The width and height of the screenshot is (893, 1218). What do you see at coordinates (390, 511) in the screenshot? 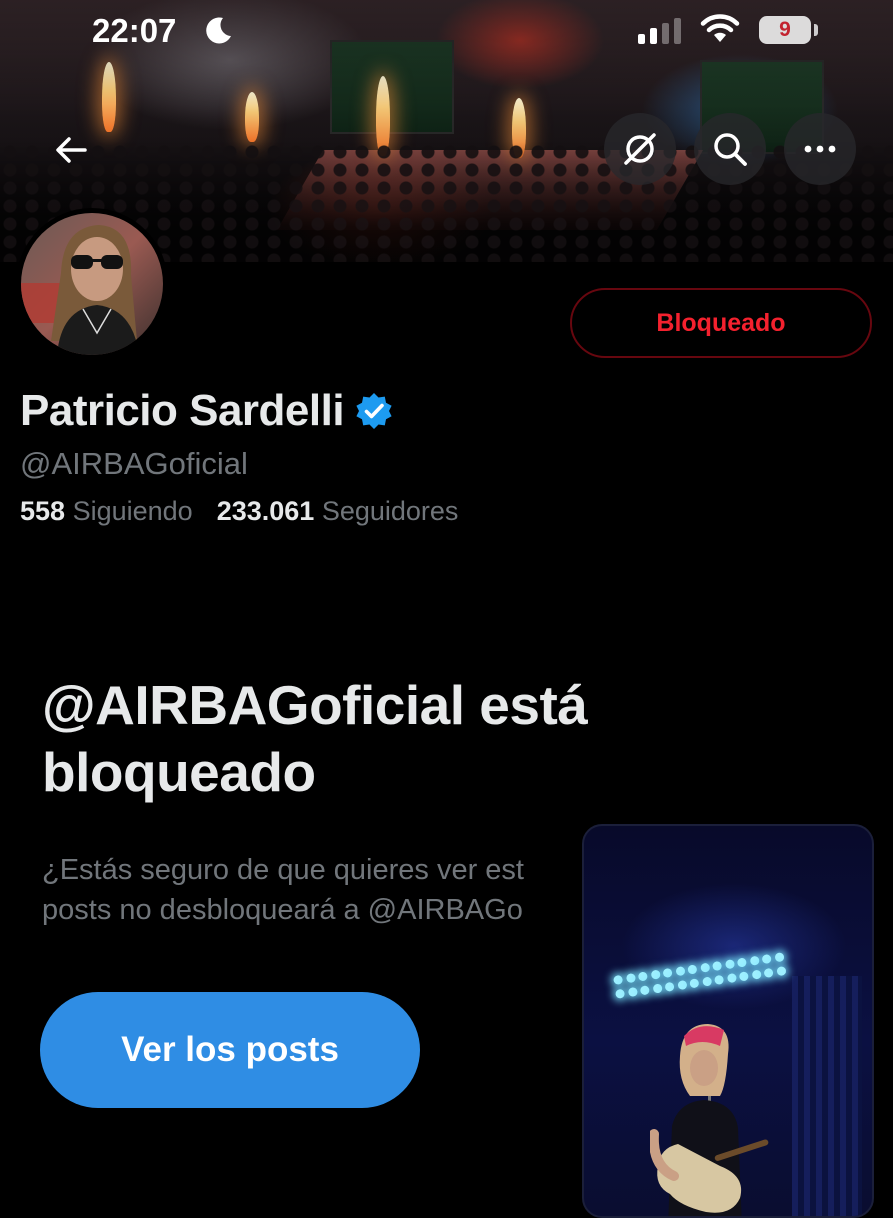
I see `followers-label: Seguidores` at bounding box center [390, 511].